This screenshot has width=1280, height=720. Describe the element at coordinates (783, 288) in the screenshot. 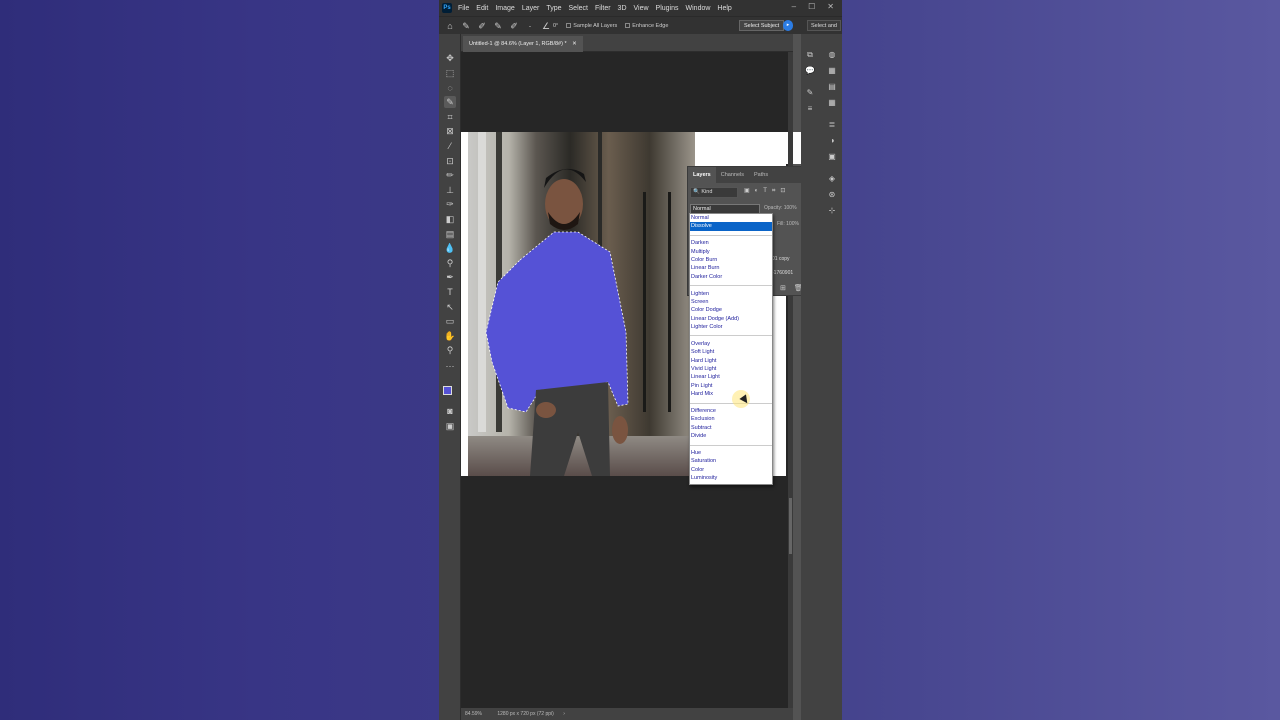

I see `new-layer-icon: ⊞` at that location.